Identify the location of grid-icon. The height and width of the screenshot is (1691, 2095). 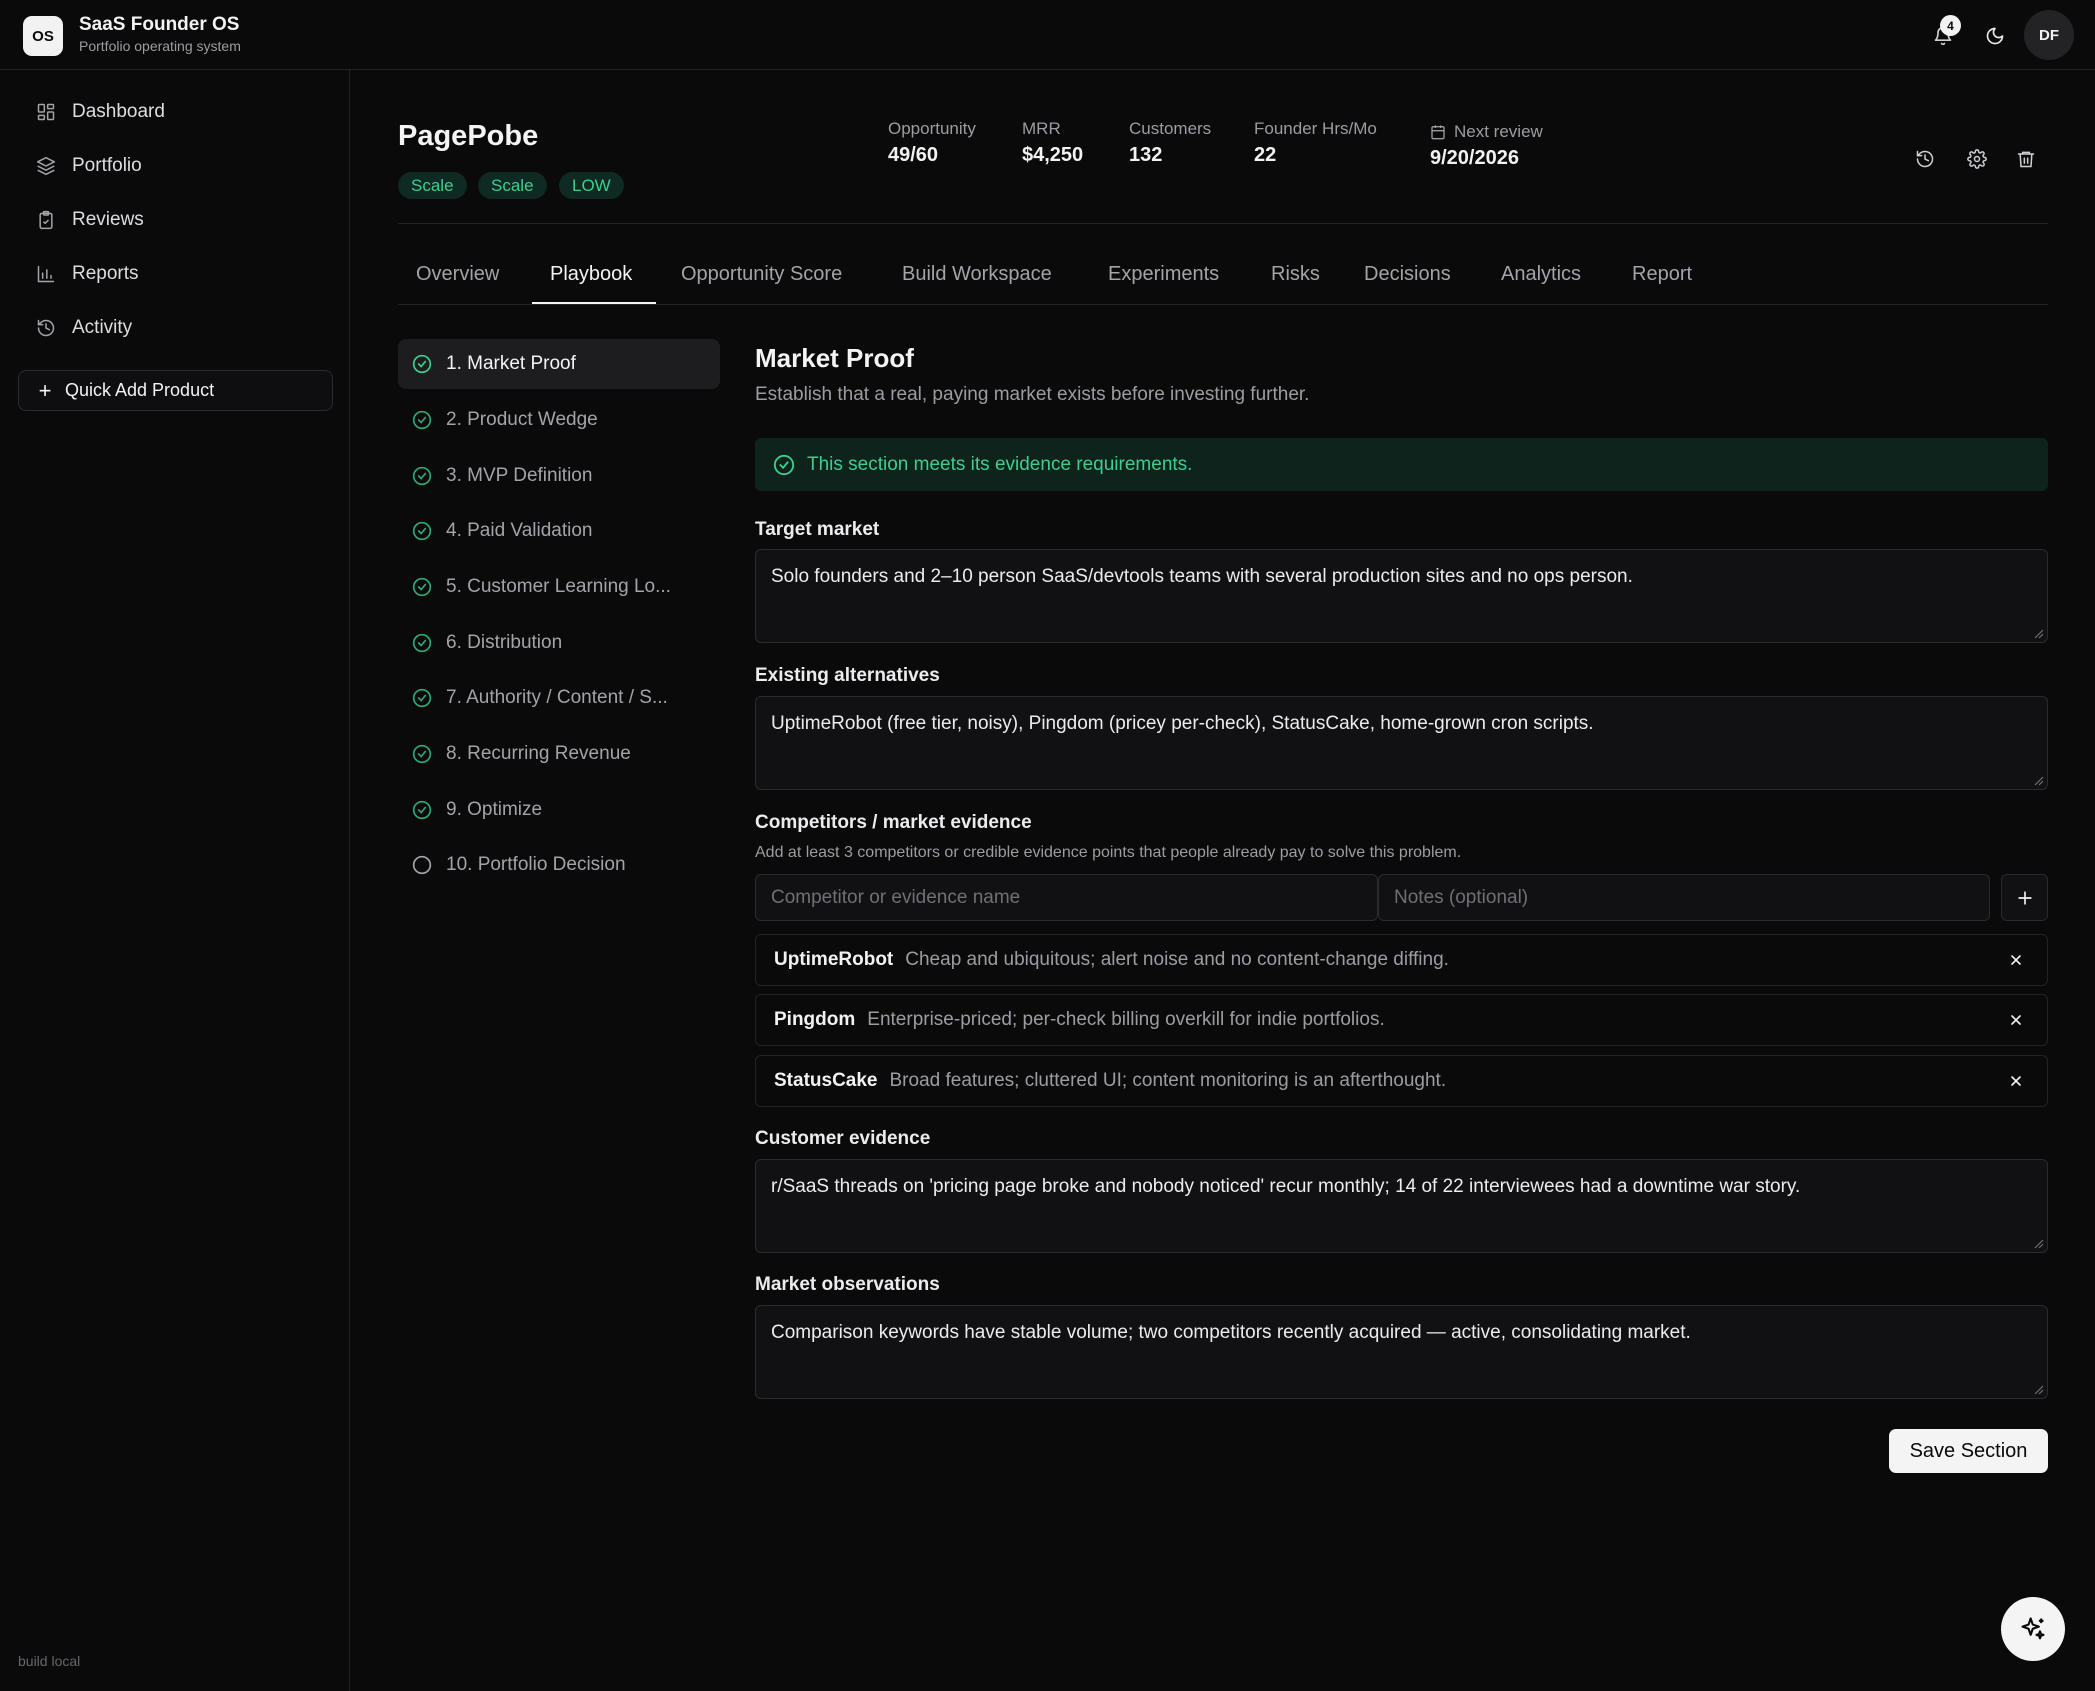
(46, 112).